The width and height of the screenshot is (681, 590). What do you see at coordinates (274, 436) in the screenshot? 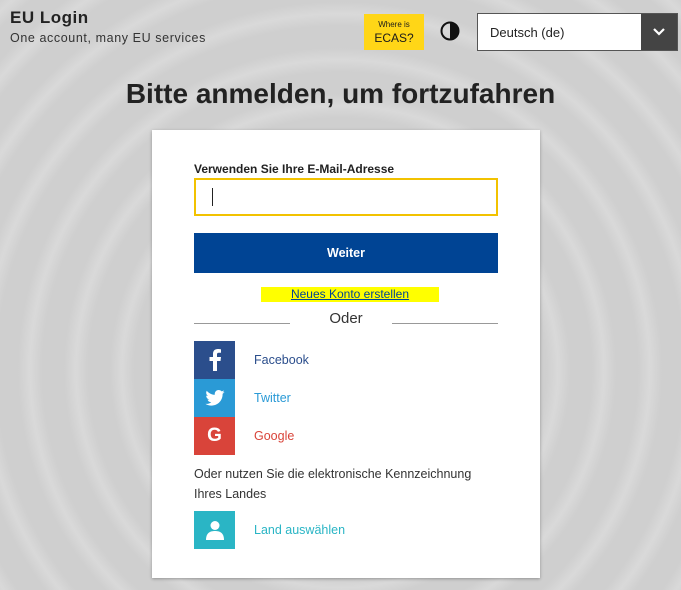
I see `google-label: Google` at bounding box center [274, 436].